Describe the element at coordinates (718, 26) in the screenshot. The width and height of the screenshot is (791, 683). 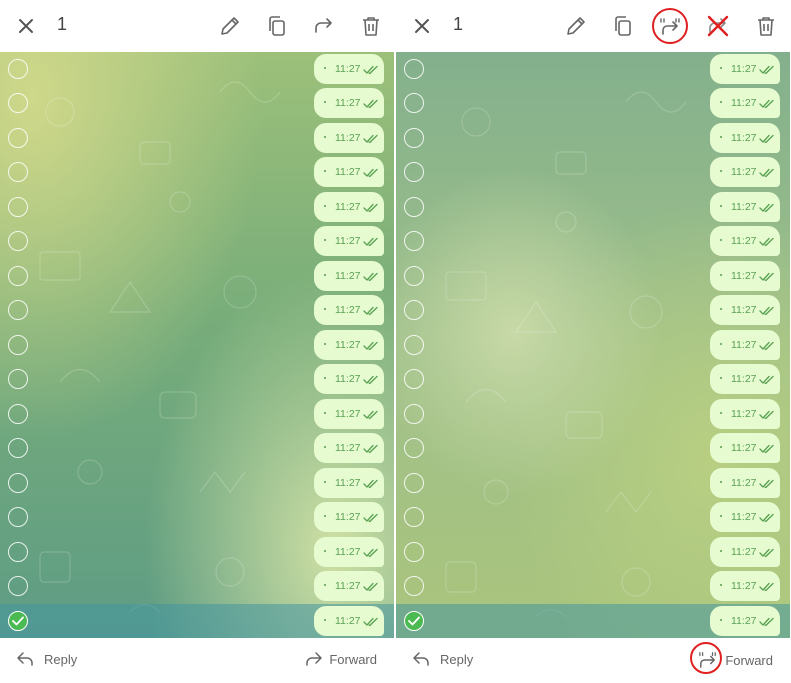
I see `crossed-forward-icon` at that location.